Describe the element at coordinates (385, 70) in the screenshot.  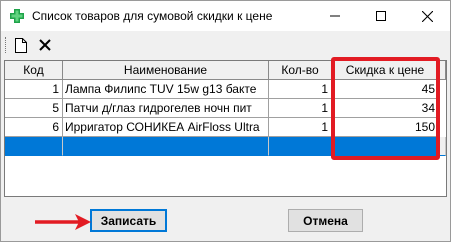
I see `column-header-discount: Скидка к цене` at that location.